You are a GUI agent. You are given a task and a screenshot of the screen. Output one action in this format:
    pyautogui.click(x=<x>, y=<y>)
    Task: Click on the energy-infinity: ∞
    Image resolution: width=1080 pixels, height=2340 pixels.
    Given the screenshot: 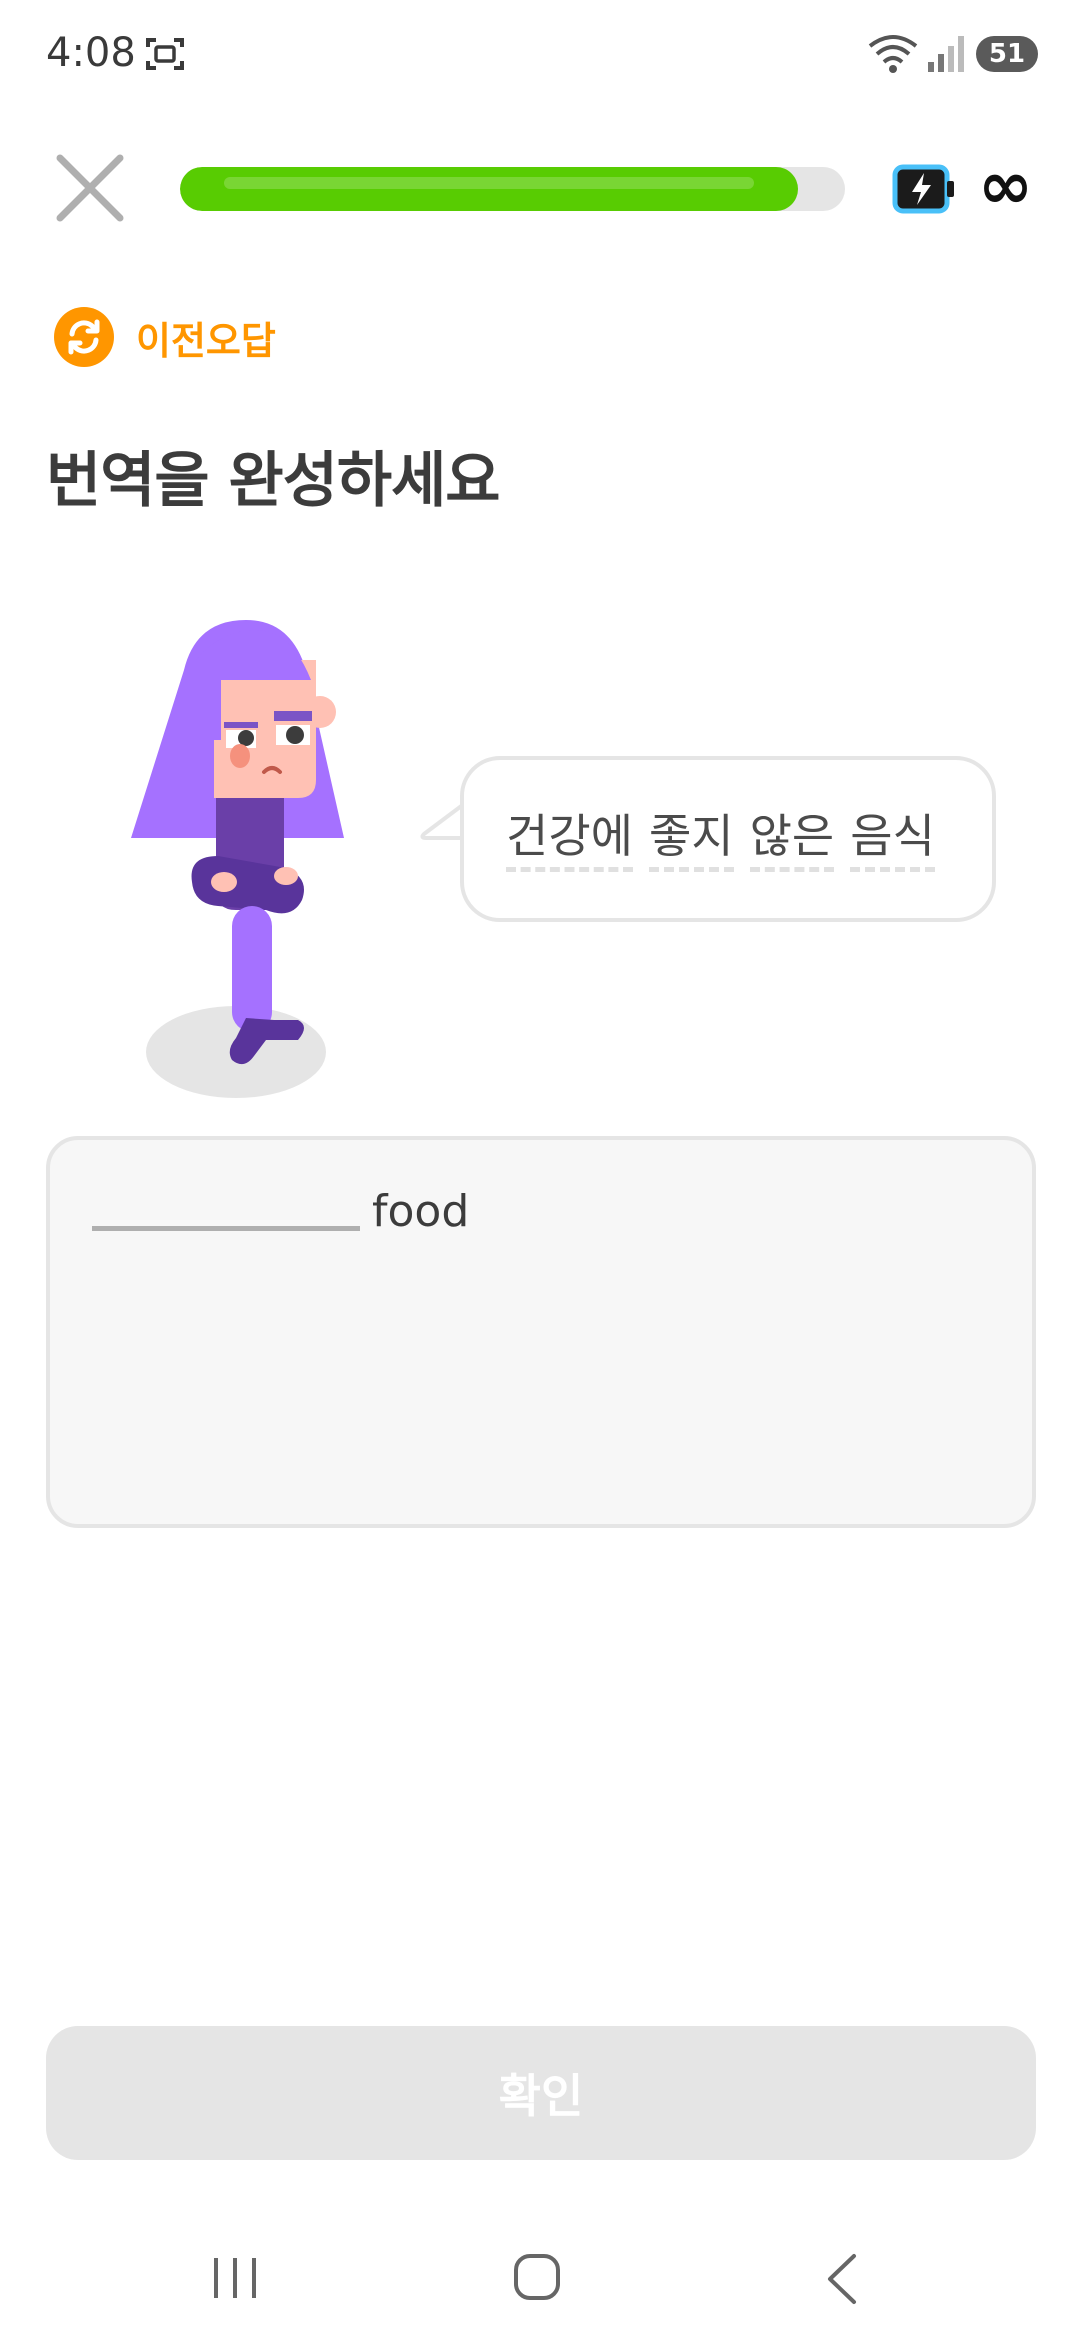 What is the action you would take?
    pyautogui.click(x=1005, y=185)
    